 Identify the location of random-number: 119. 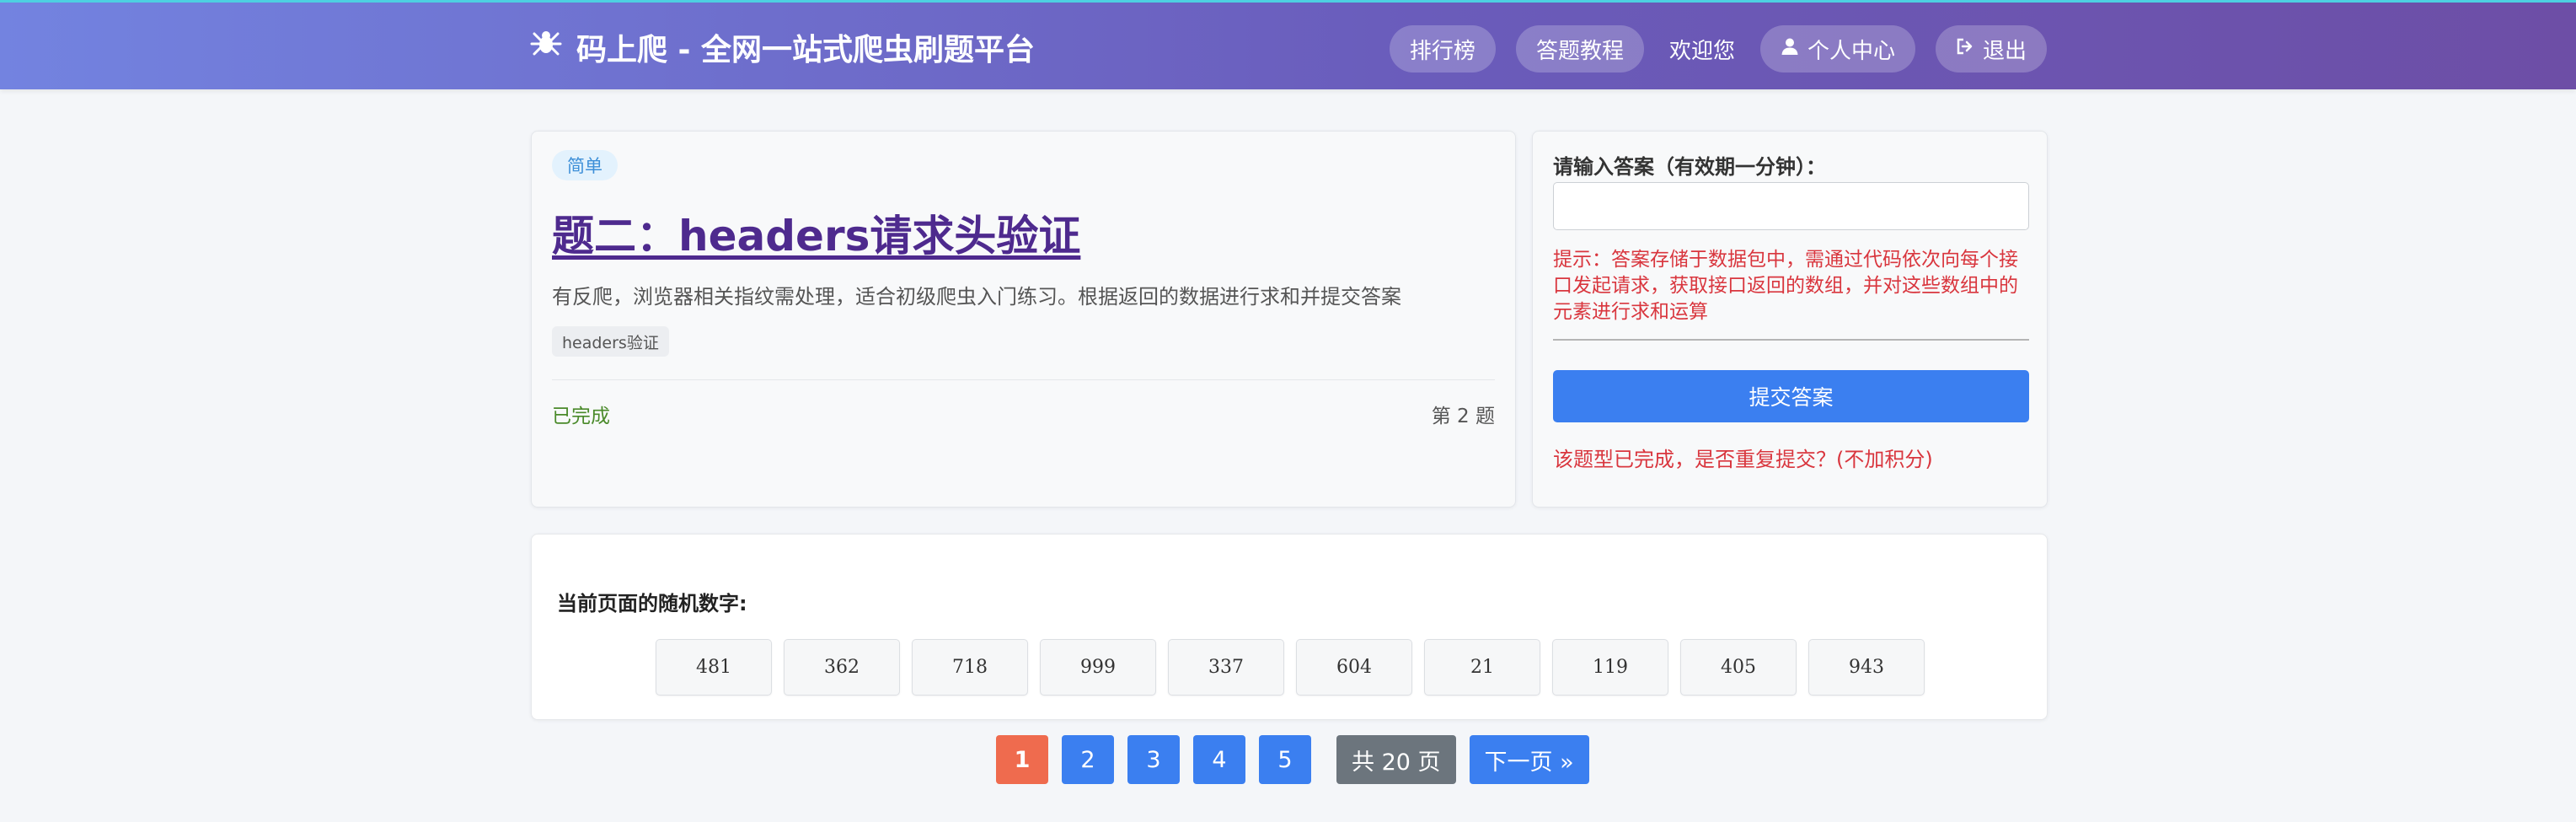
(1610, 667).